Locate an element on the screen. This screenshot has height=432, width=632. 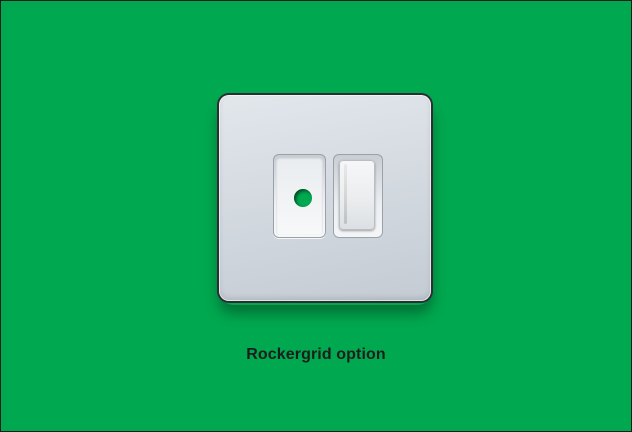
rocker-highlight is located at coordinates (345, 194).